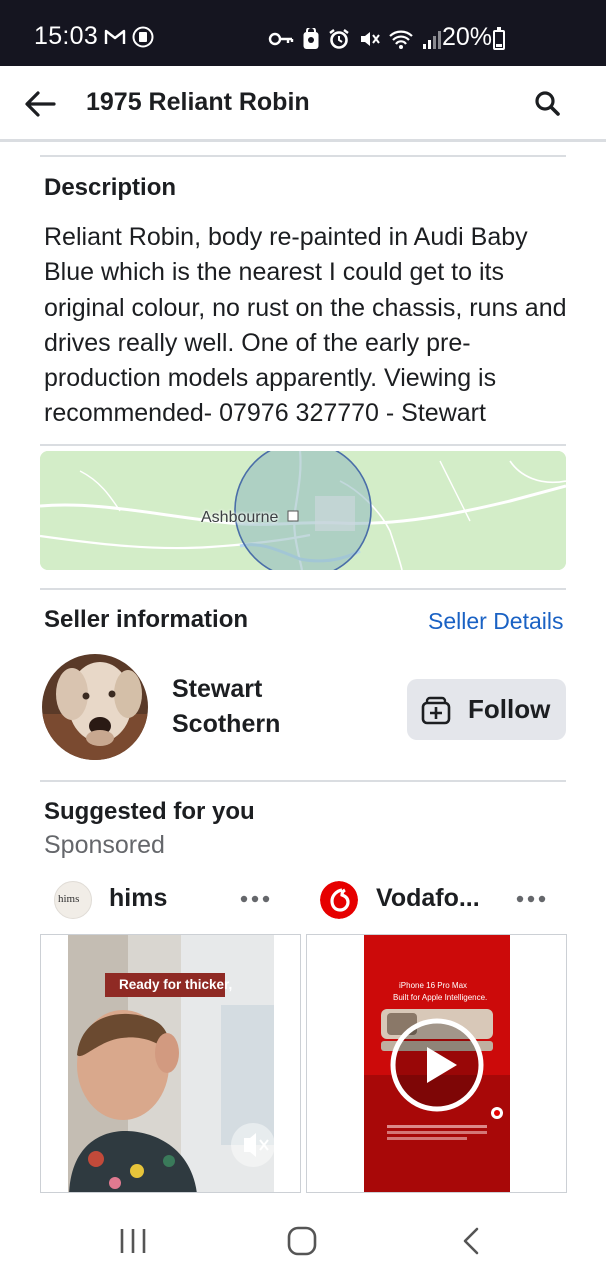 The height and width of the screenshot is (1280, 606). I want to click on status-time: 15:03, so click(66, 36).